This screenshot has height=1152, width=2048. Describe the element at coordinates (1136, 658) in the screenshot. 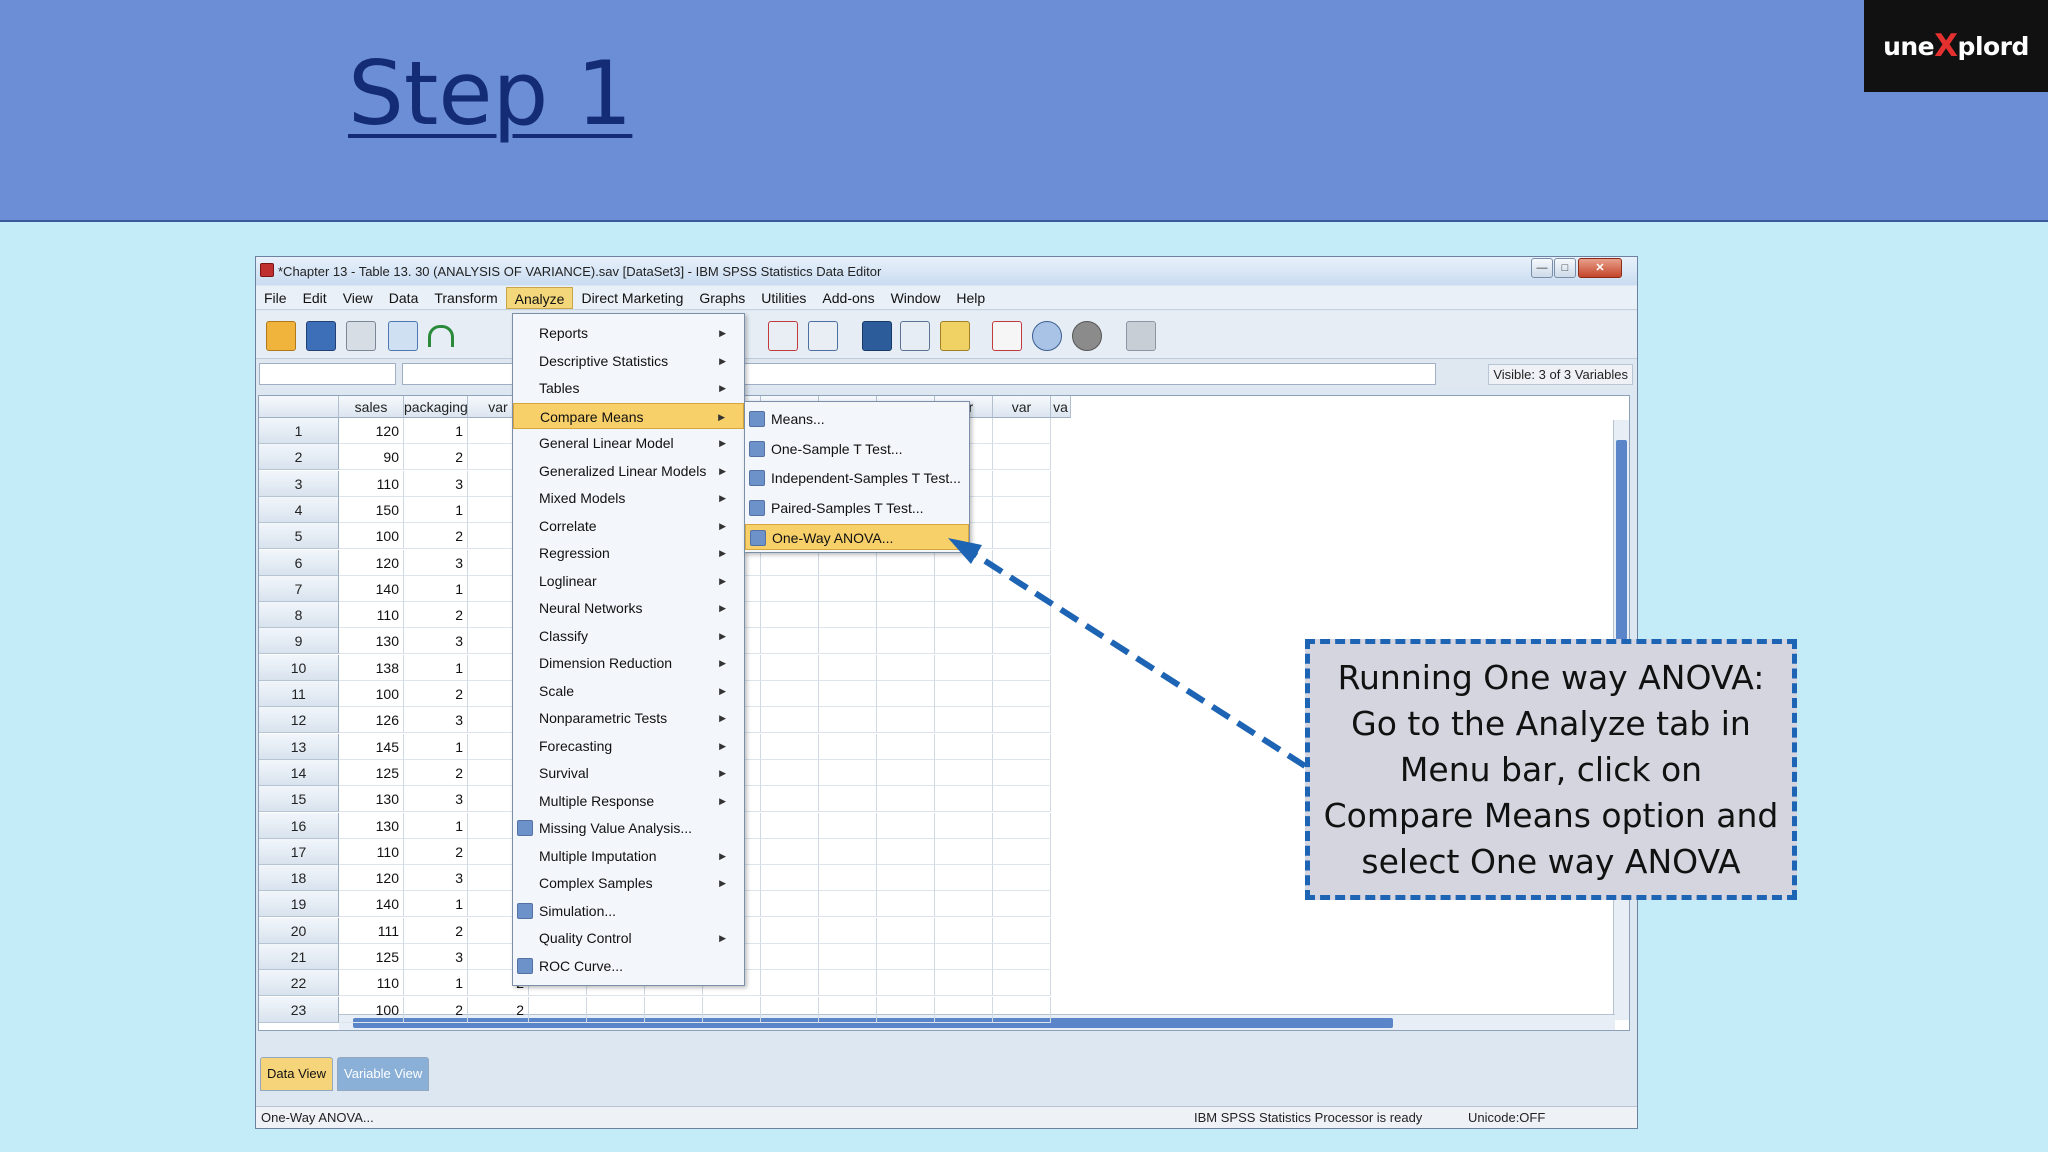

I see `arrow-line` at that location.